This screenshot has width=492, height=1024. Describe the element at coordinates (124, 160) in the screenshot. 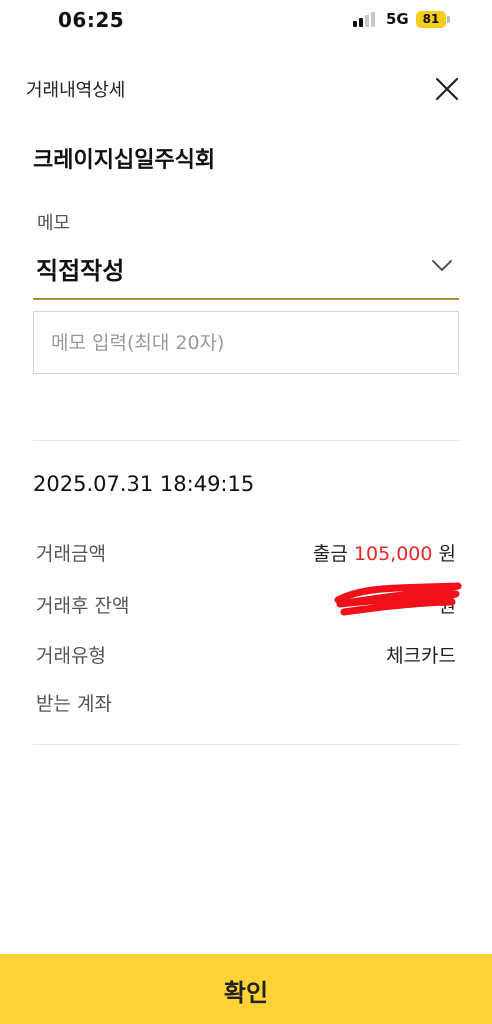

I see `merchant-name: 크레이지십일주식회` at that location.